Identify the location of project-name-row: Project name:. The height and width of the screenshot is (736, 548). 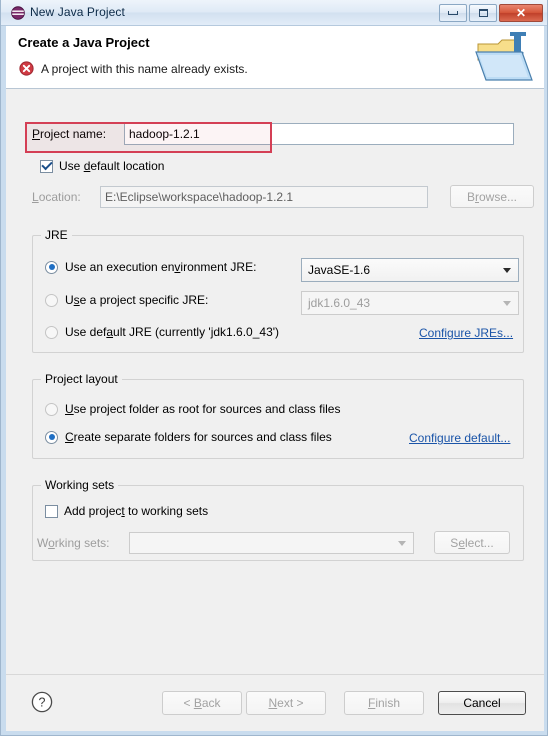
(273, 134).